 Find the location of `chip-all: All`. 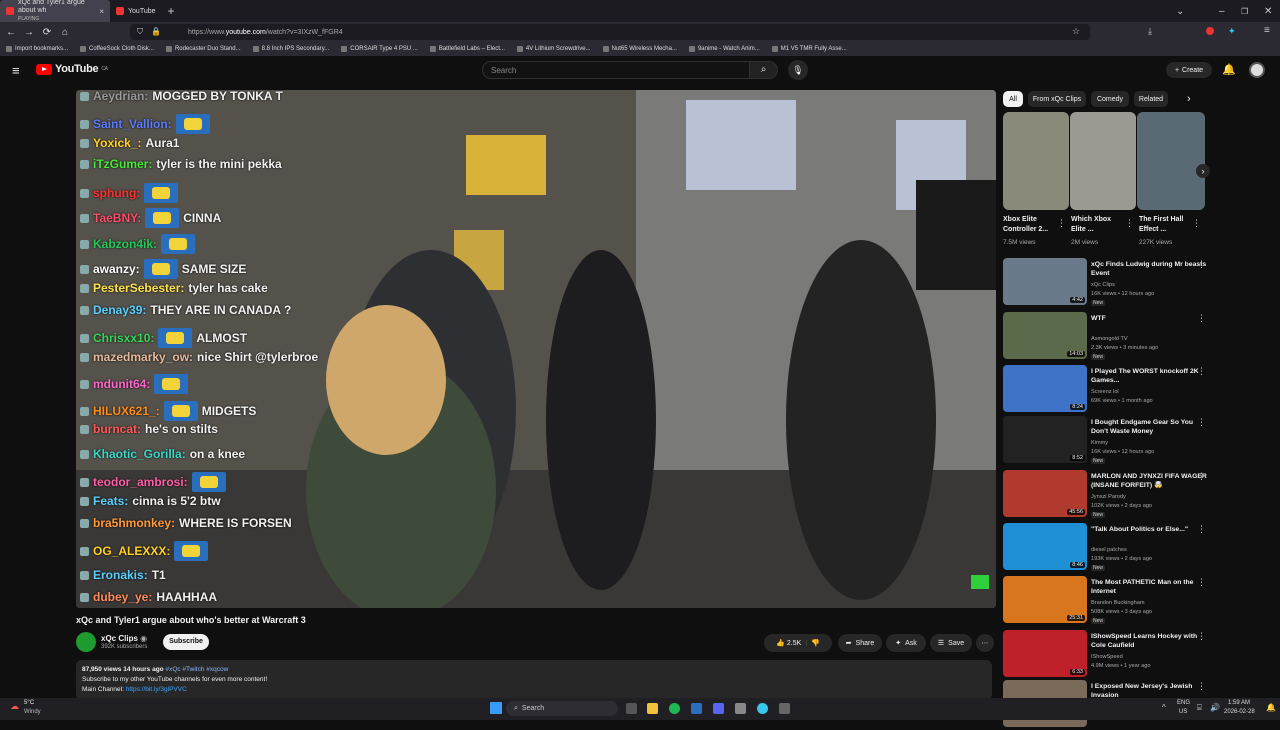

chip-all: All is located at coordinates (1013, 99).